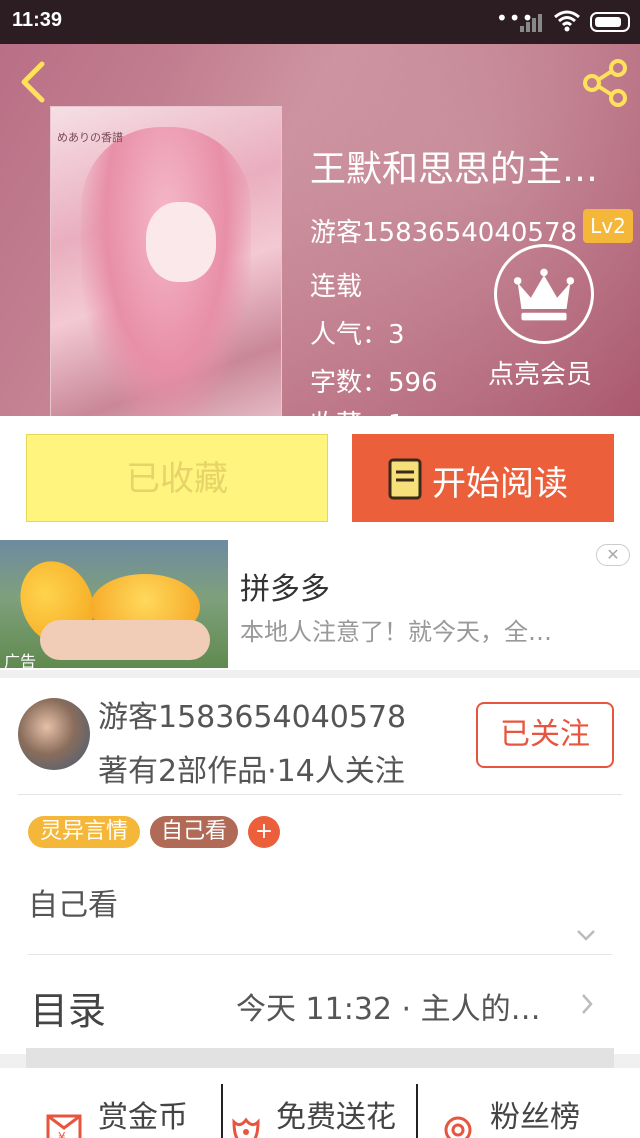  Describe the element at coordinates (567, 21) in the screenshot. I see `wifi-icon` at that location.